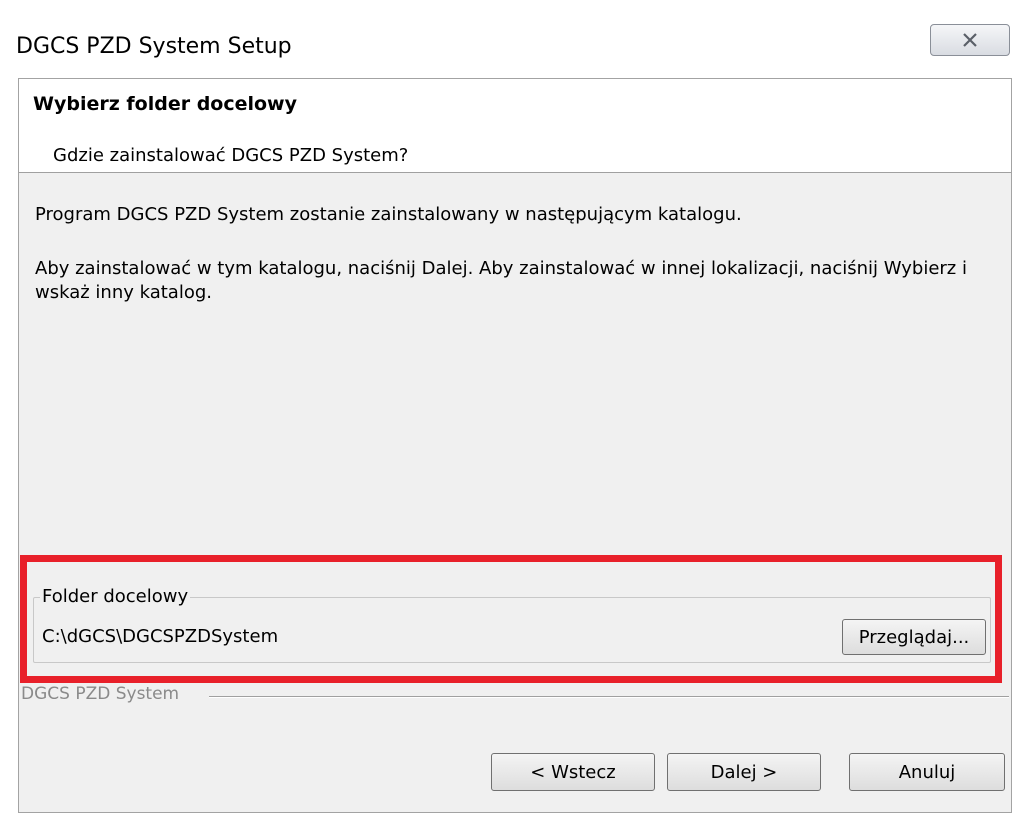  Describe the element at coordinates (573, 772) in the screenshot. I see `back-button: < Wstecz` at that location.